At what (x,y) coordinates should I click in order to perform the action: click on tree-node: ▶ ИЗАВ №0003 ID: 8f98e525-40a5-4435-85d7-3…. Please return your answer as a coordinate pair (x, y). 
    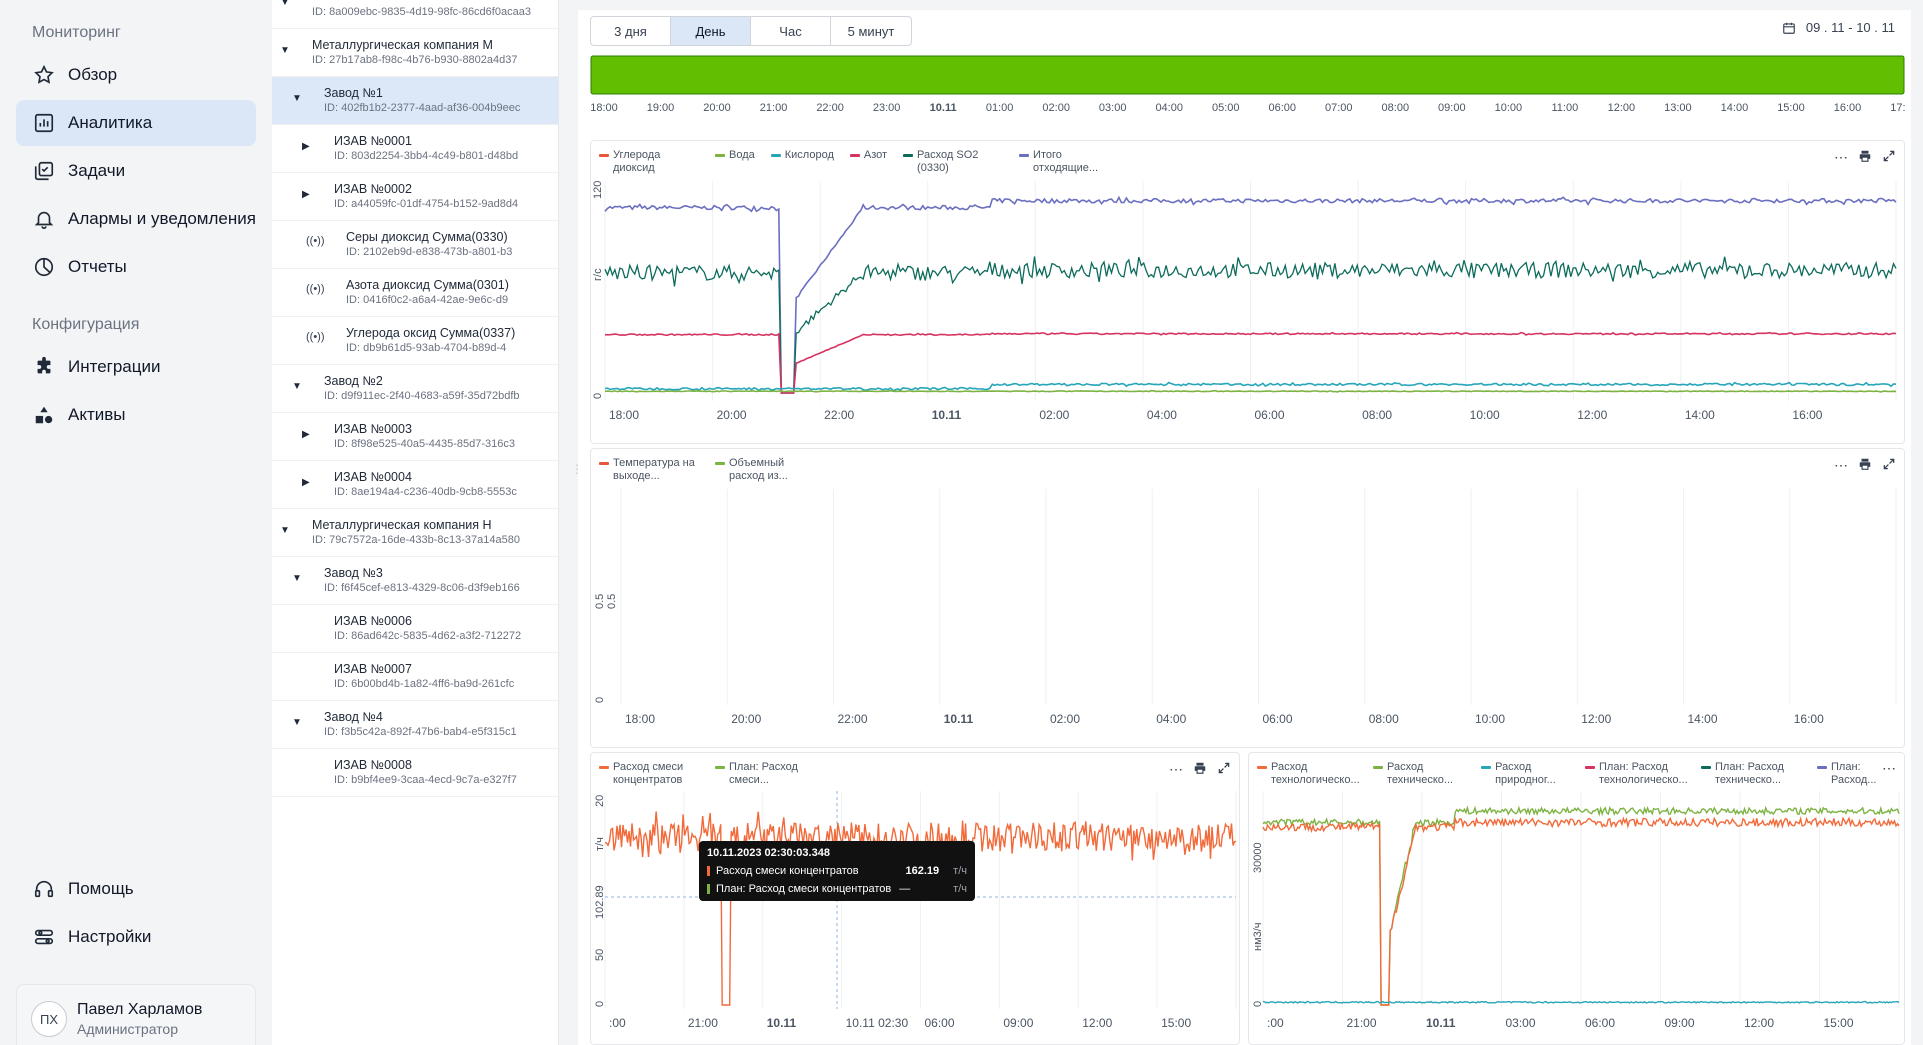
    Looking at the image, I should click on (415, 437).